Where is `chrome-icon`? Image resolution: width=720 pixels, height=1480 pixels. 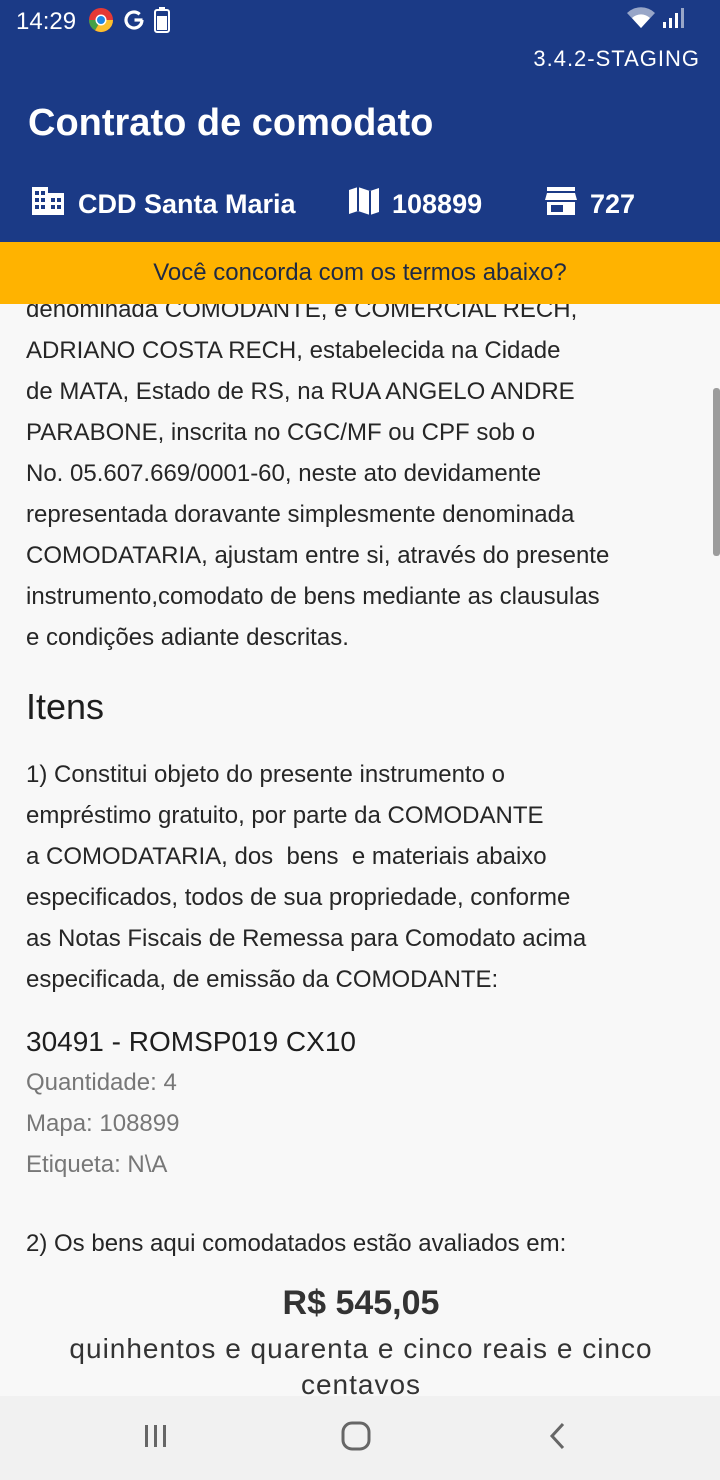 chrome-icon is located at coordinates (101, 22).